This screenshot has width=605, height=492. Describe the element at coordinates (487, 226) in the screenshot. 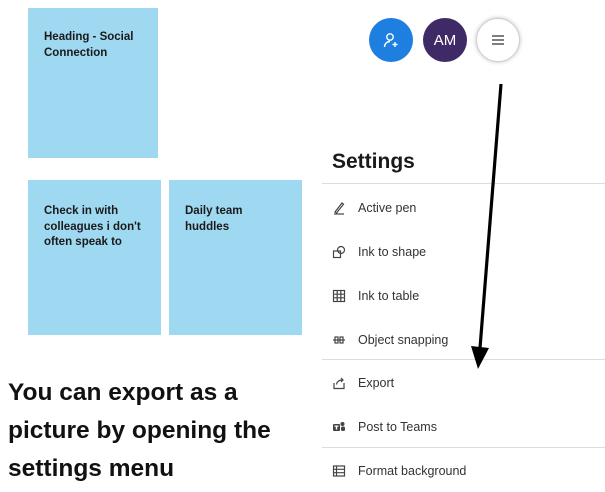

I see `pointer-arrow` at that location.